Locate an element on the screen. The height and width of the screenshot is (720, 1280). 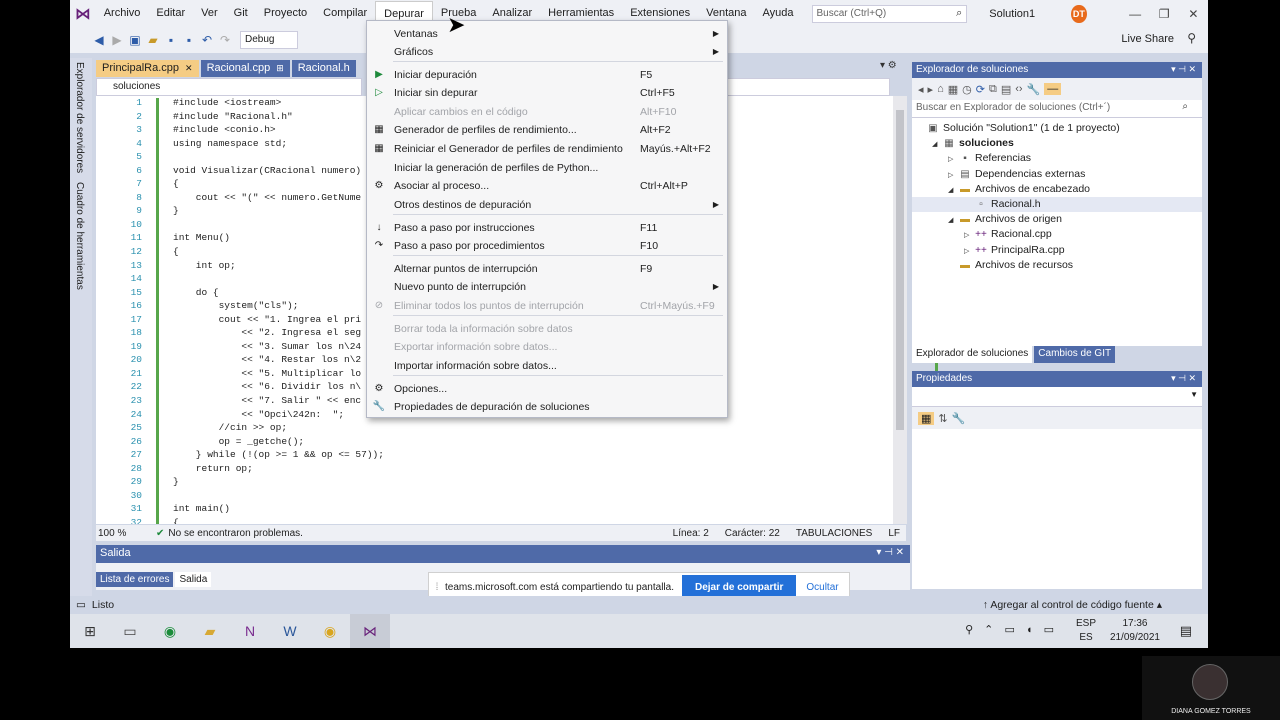
notifications-icon: ▤ is located at coordinates (1186, 631).